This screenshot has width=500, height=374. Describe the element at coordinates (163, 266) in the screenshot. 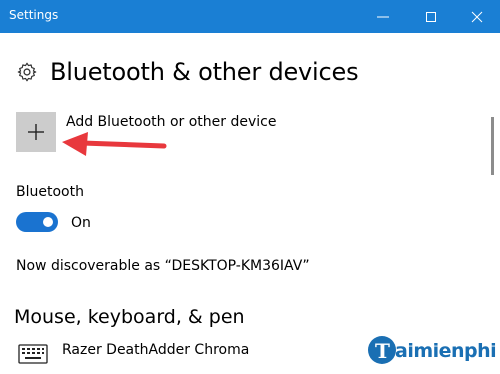

I see `discoverable-text: Now discoverable as “DESKTOP-KM36IAV”` at that location.